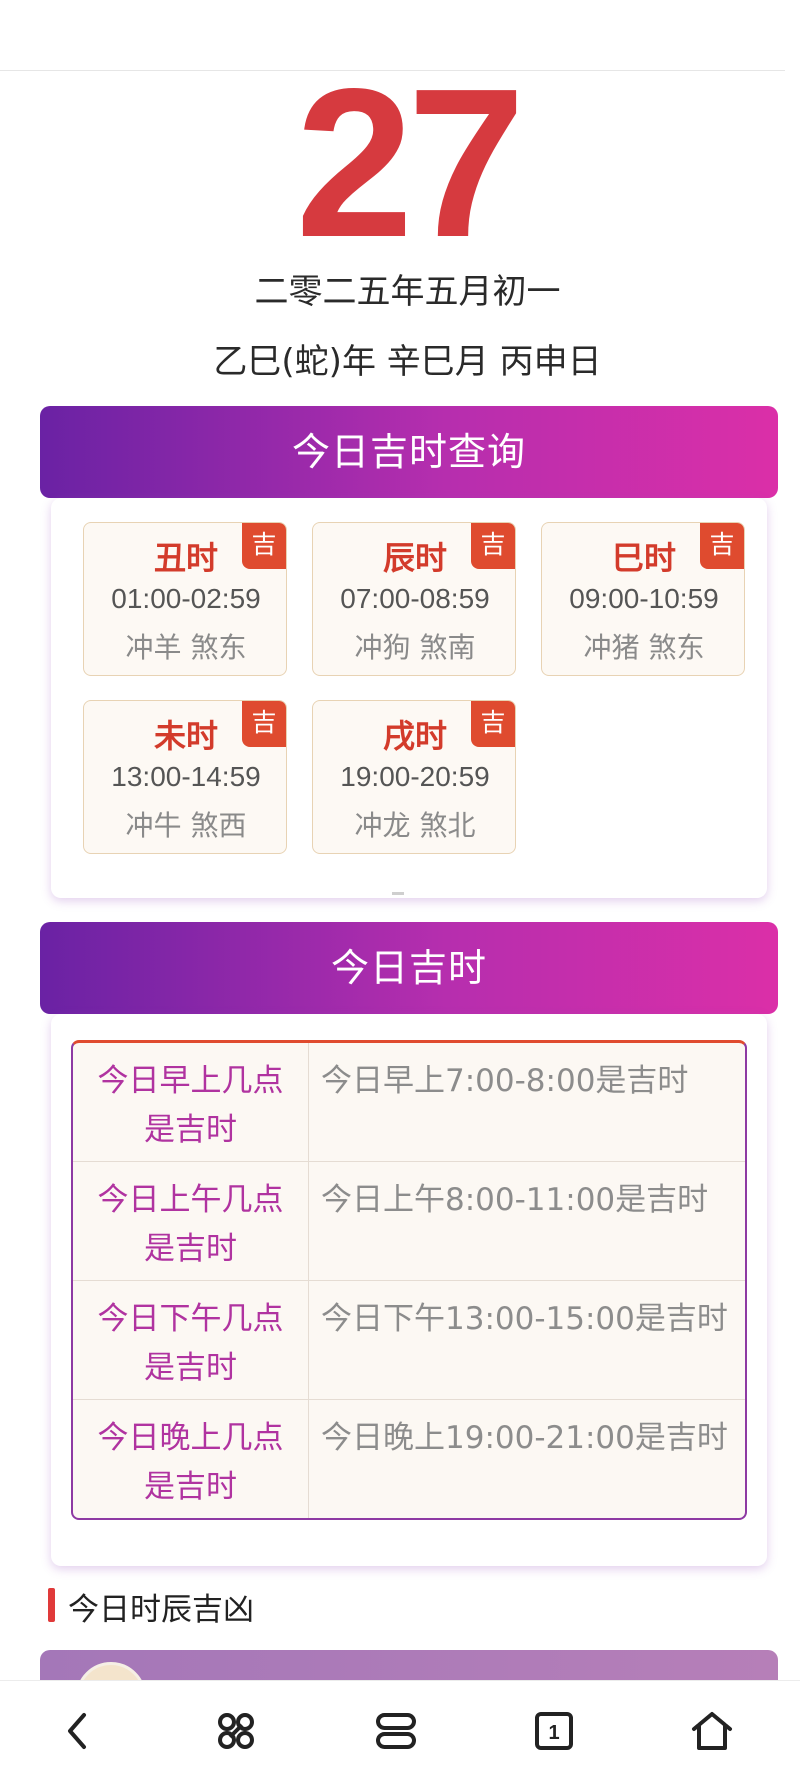 Image resolution: width=800 pixels, height=1779 pixels. What do you see at coordinates (515, 1200) in the screenshot?
I see `answer-cell: 今日上午8:00-11:00是吉时` at bounding box center [515, 1200].